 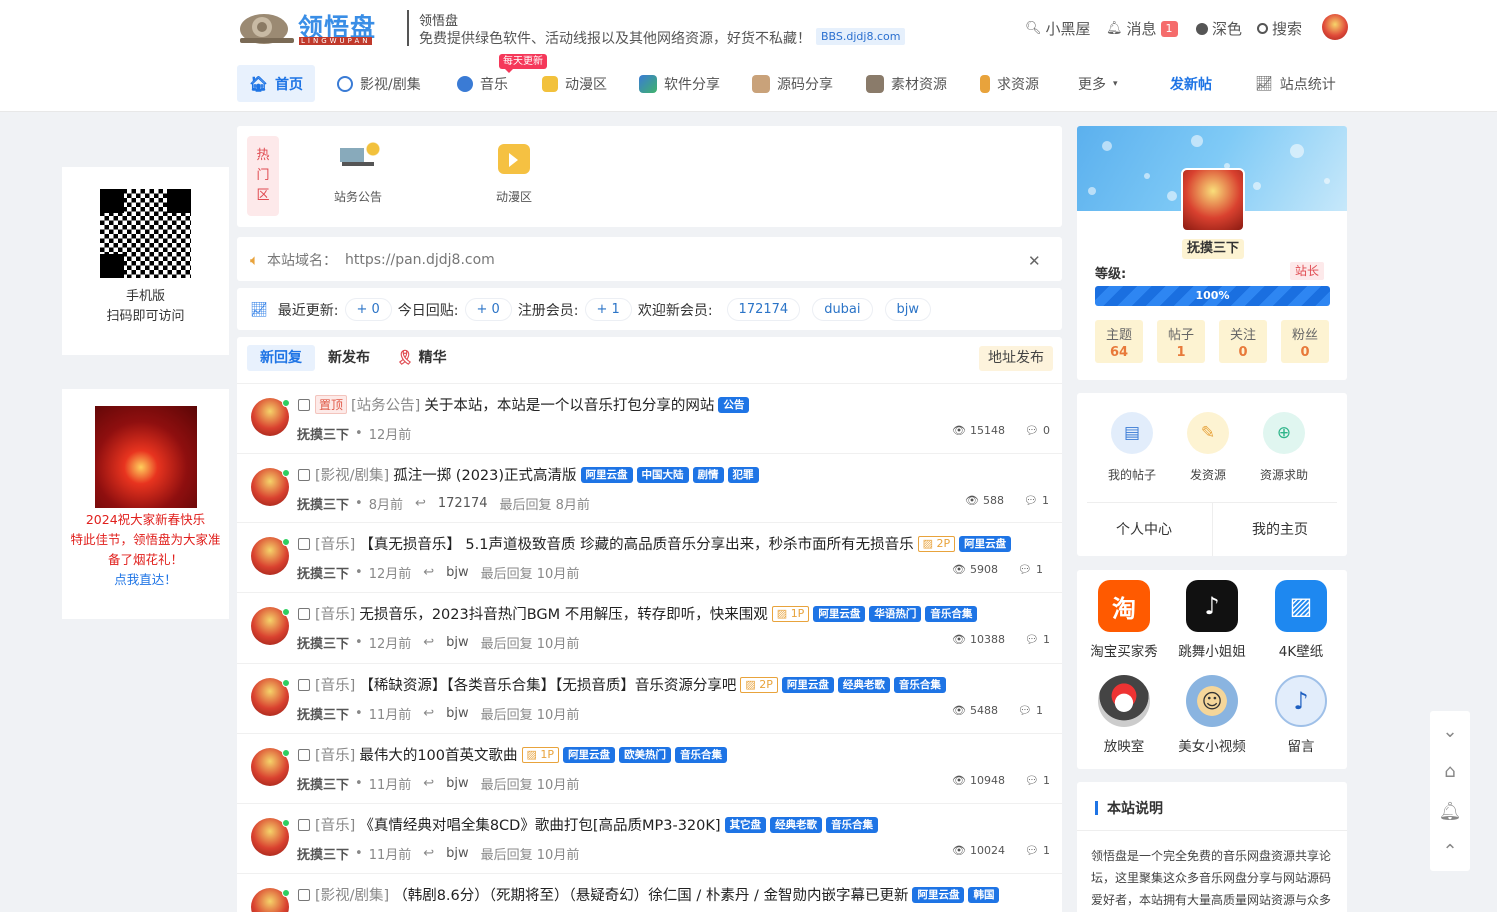 What do you see at coordinates (1191, 83) in the screenshot?
I see `new-post-button: 发新帖` at bounding box center [1191, 83].